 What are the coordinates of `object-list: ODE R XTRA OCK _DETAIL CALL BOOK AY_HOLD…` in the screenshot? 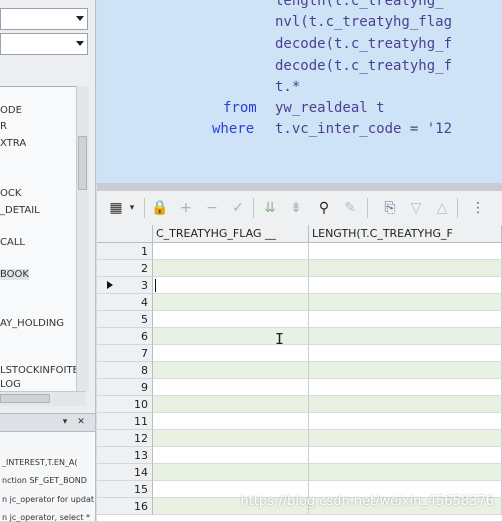 It's located at (43, 239).